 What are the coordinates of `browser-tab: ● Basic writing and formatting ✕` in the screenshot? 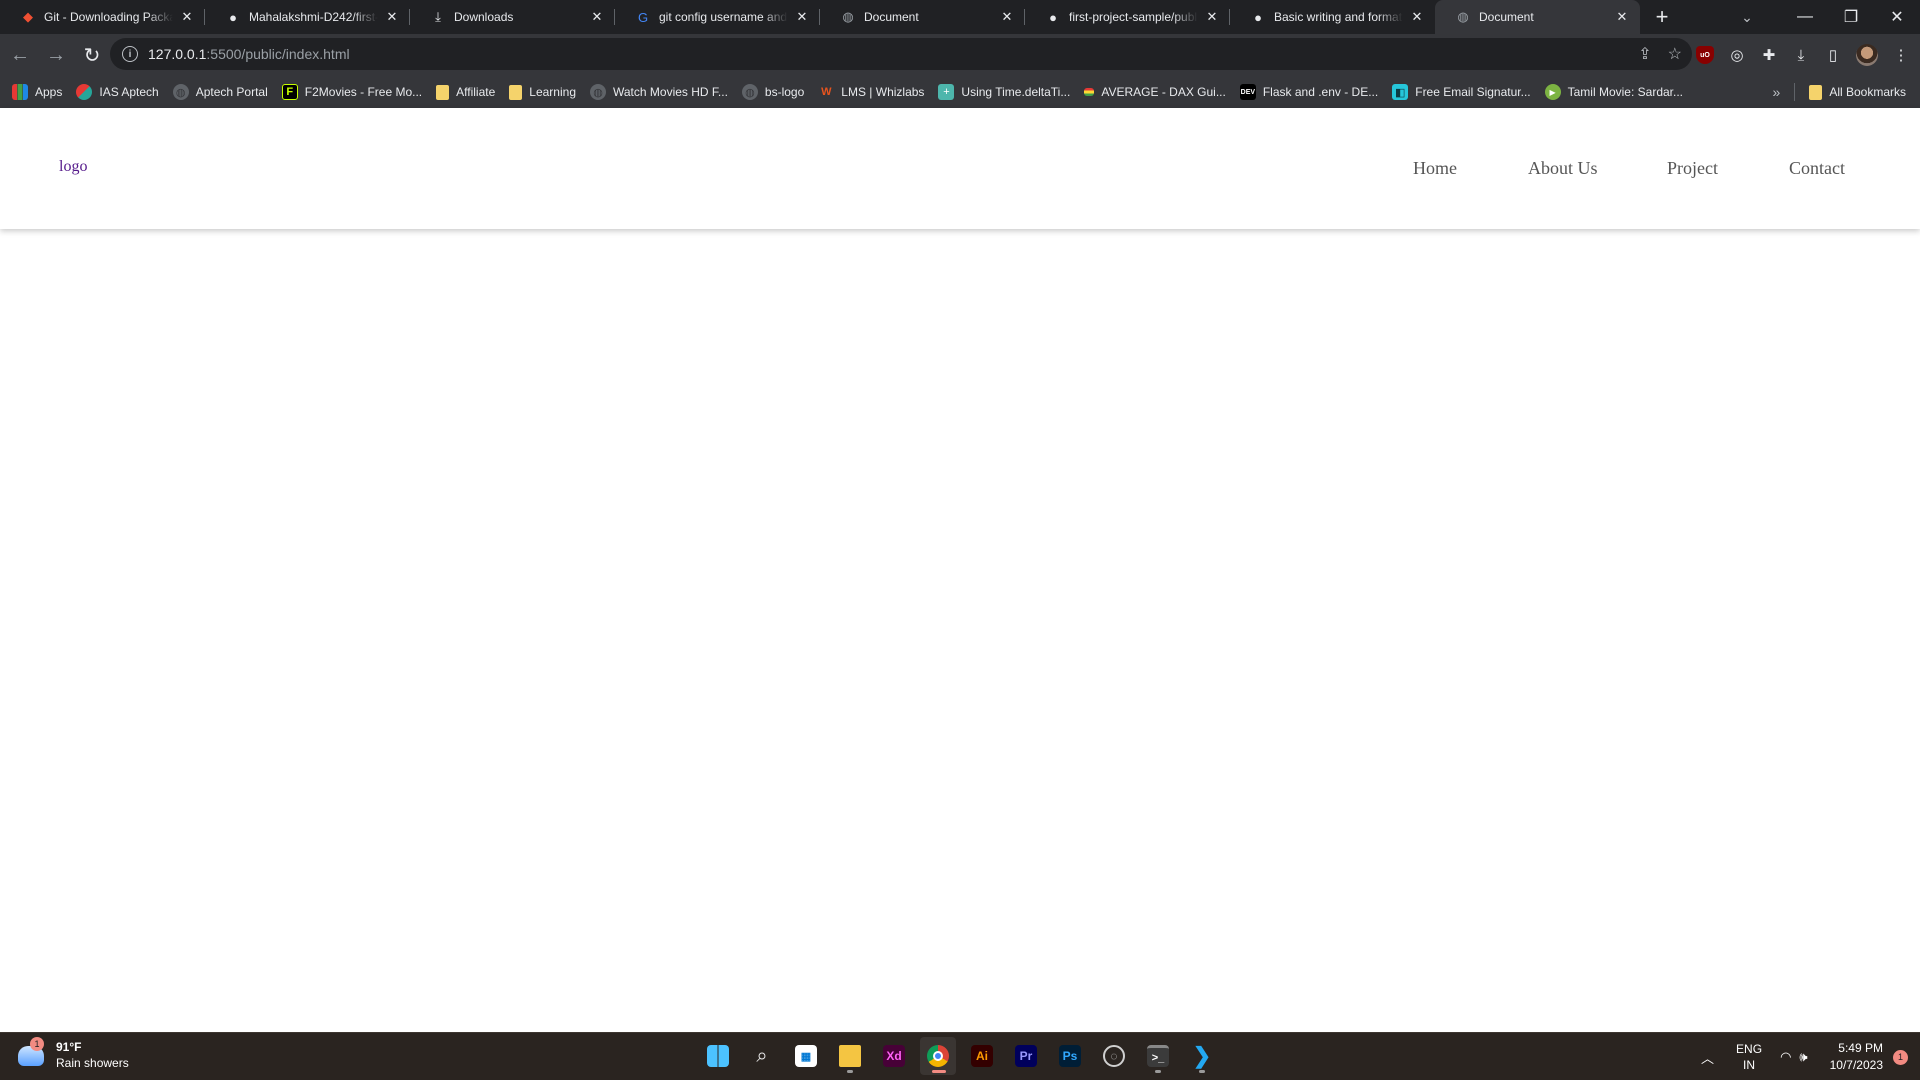 It's located at (1332, 17).